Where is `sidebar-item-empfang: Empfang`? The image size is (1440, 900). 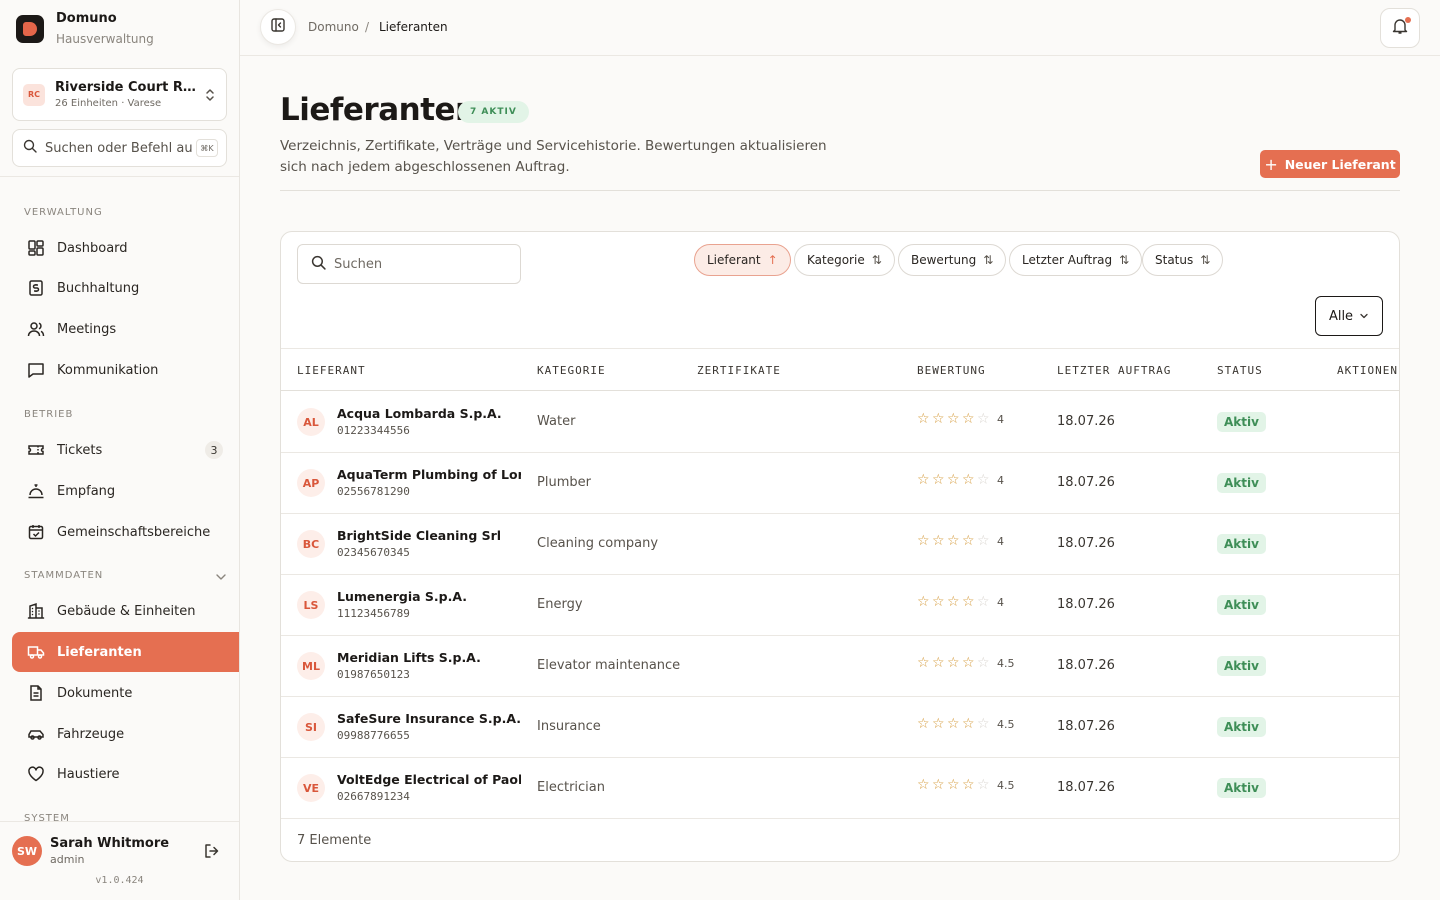
sidebar-item-empfang: Empfang is located at coordinates (125, 491).